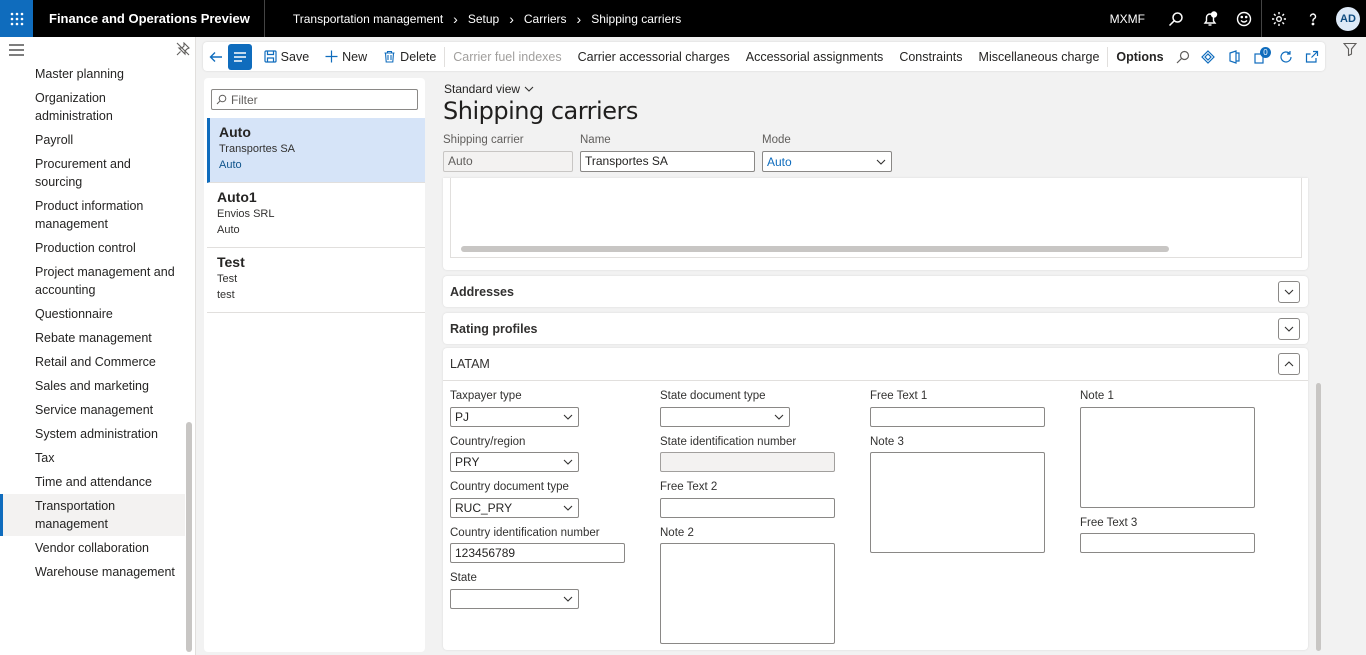 The height and width of the screenshot is (655, 1366). What do you see at coordinates (1167, 457) in the screenshot?
I see `note-1-field` at bounding box center [1167, 457].